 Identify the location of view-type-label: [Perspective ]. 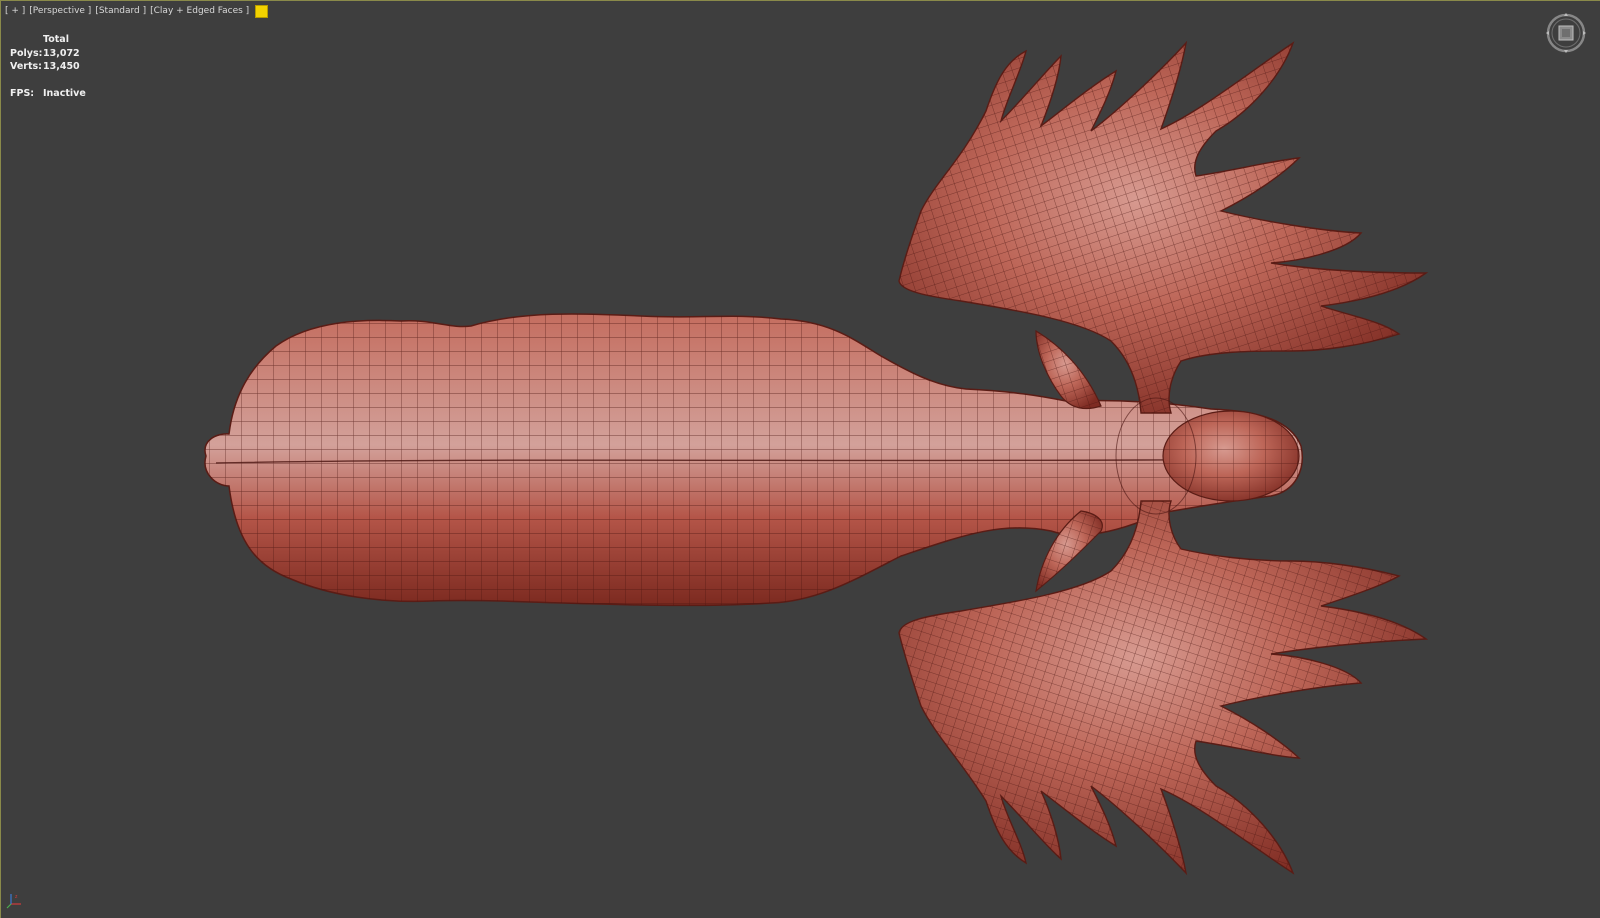
(60, 11).